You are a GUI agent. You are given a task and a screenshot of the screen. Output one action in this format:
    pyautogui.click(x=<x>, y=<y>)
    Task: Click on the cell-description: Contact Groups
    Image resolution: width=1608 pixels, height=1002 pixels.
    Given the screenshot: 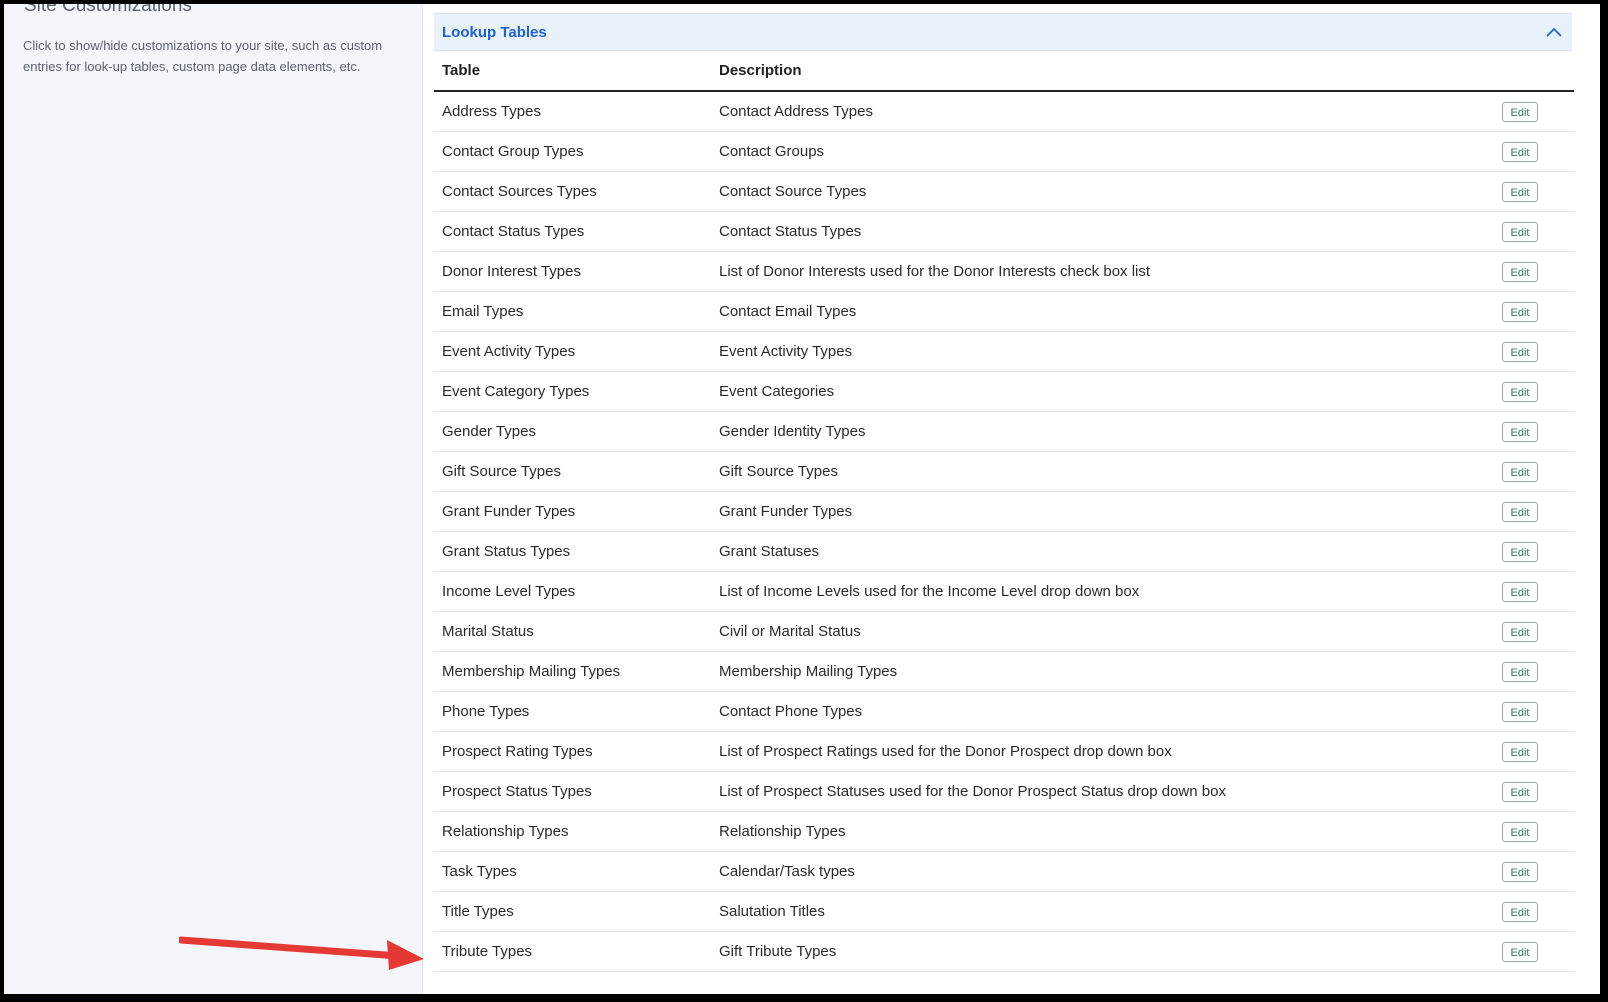 What is the action you would take?
    pyautogui.click(x=772, y=151)
    